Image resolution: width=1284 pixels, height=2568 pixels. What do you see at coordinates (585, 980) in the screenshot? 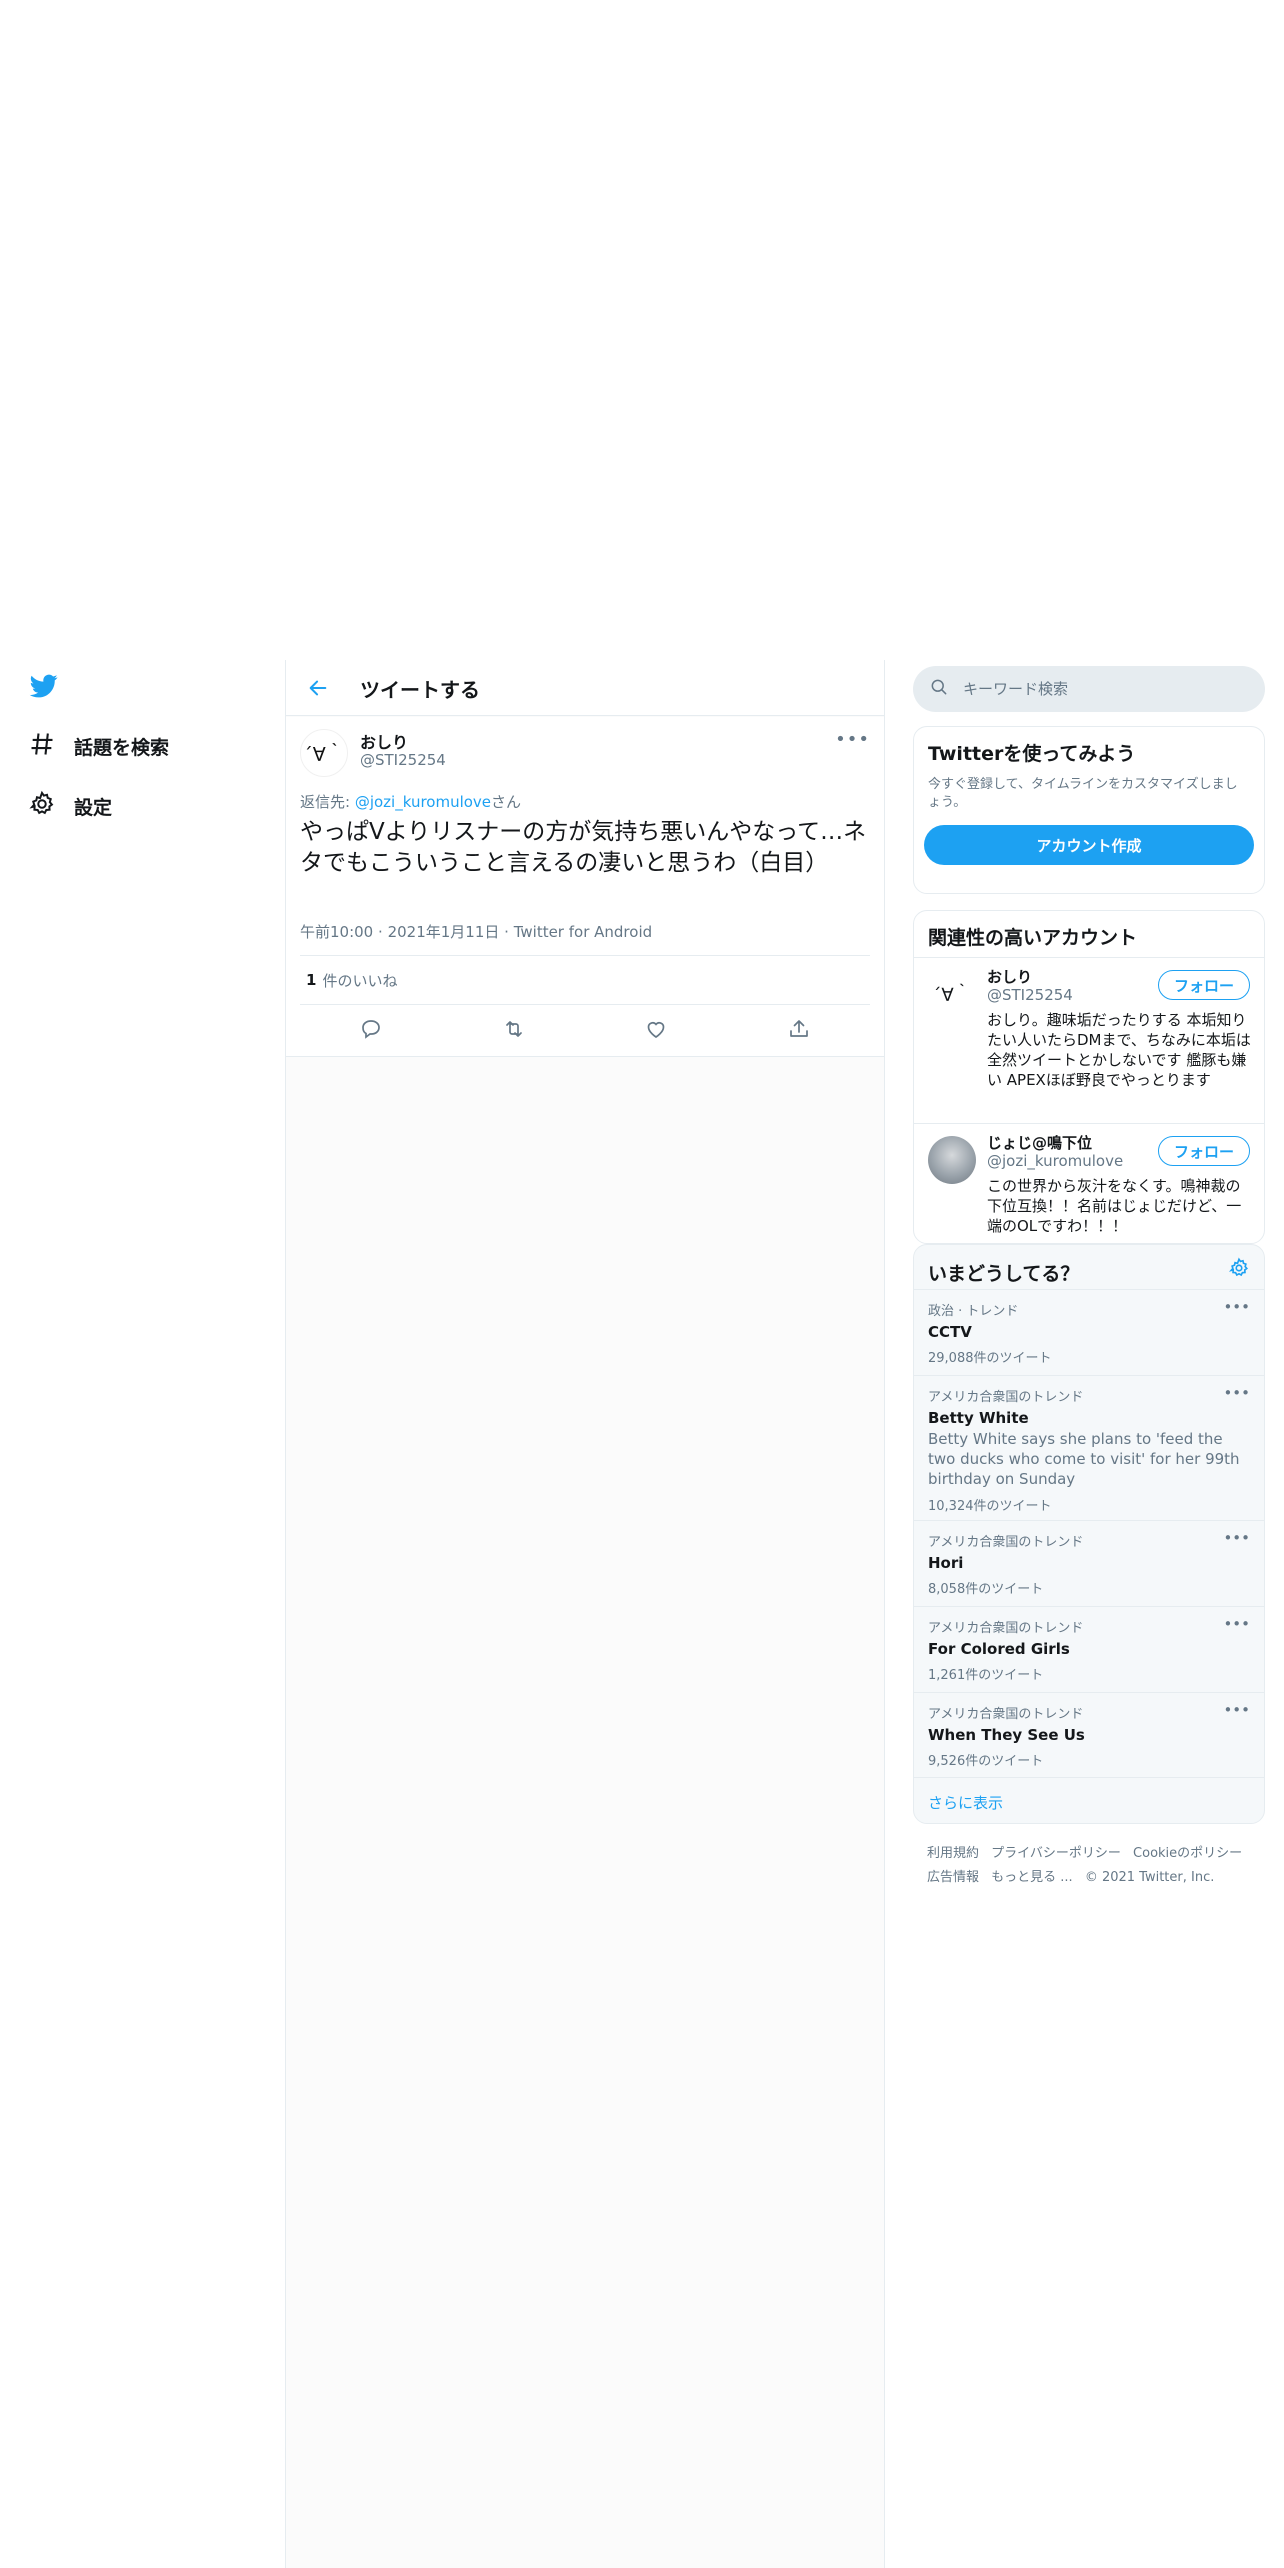
I see `likes-count-link: 1 件のいいね` at bounding box center [585, 980].